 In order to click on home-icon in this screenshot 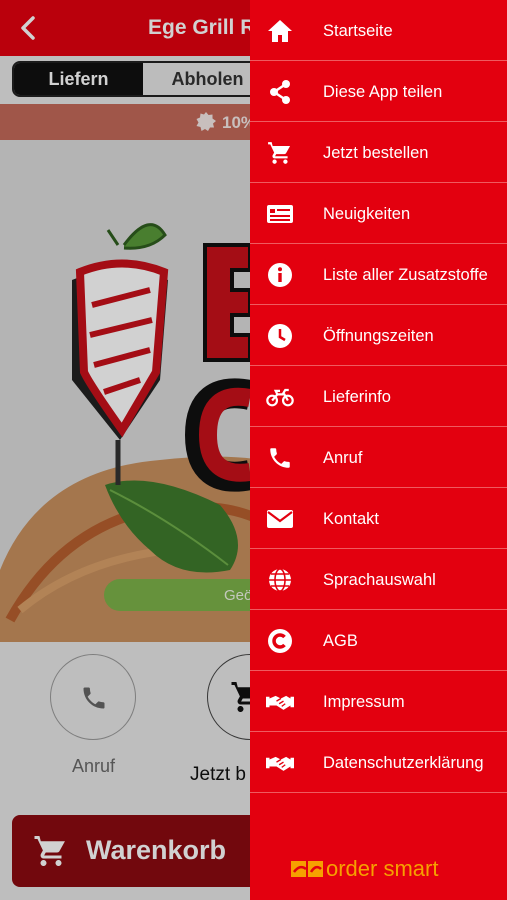, I will do `click(280, 31)`.